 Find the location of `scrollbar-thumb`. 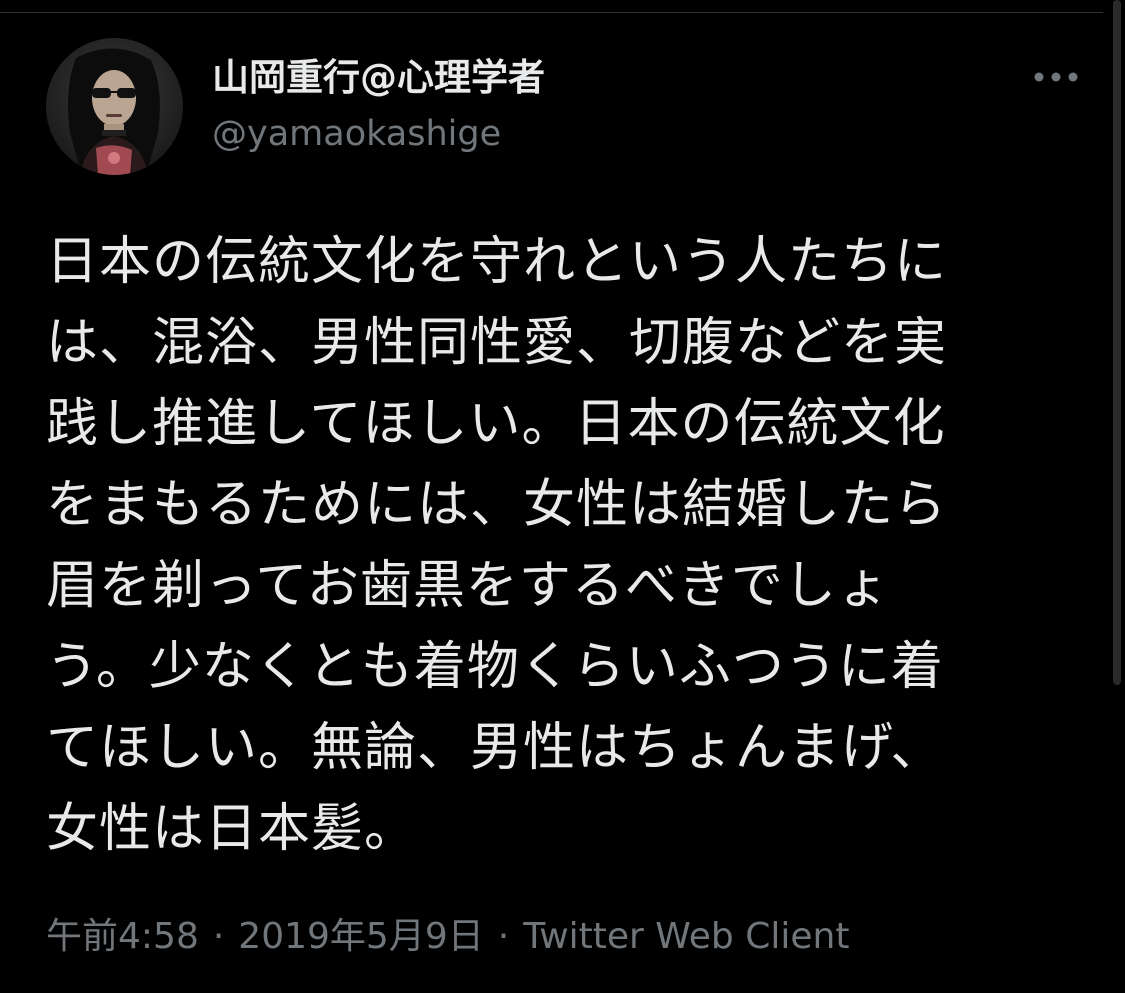

scrollbar-thumb is located at coordinates (1117, 342).